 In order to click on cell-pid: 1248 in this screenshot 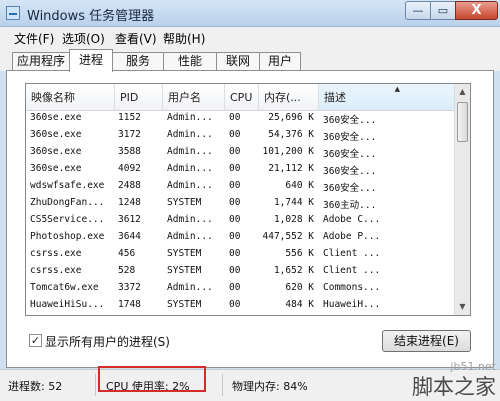, I will do `click(129, 202)`.